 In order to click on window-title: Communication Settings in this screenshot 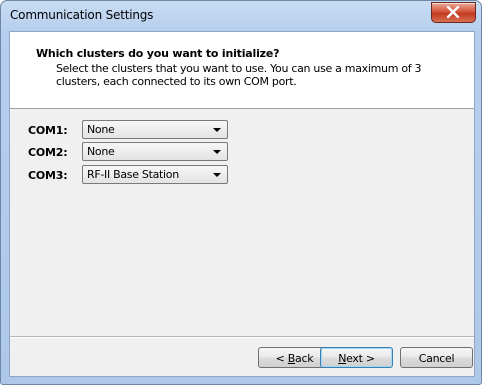, I will do `click(82, 15)`.